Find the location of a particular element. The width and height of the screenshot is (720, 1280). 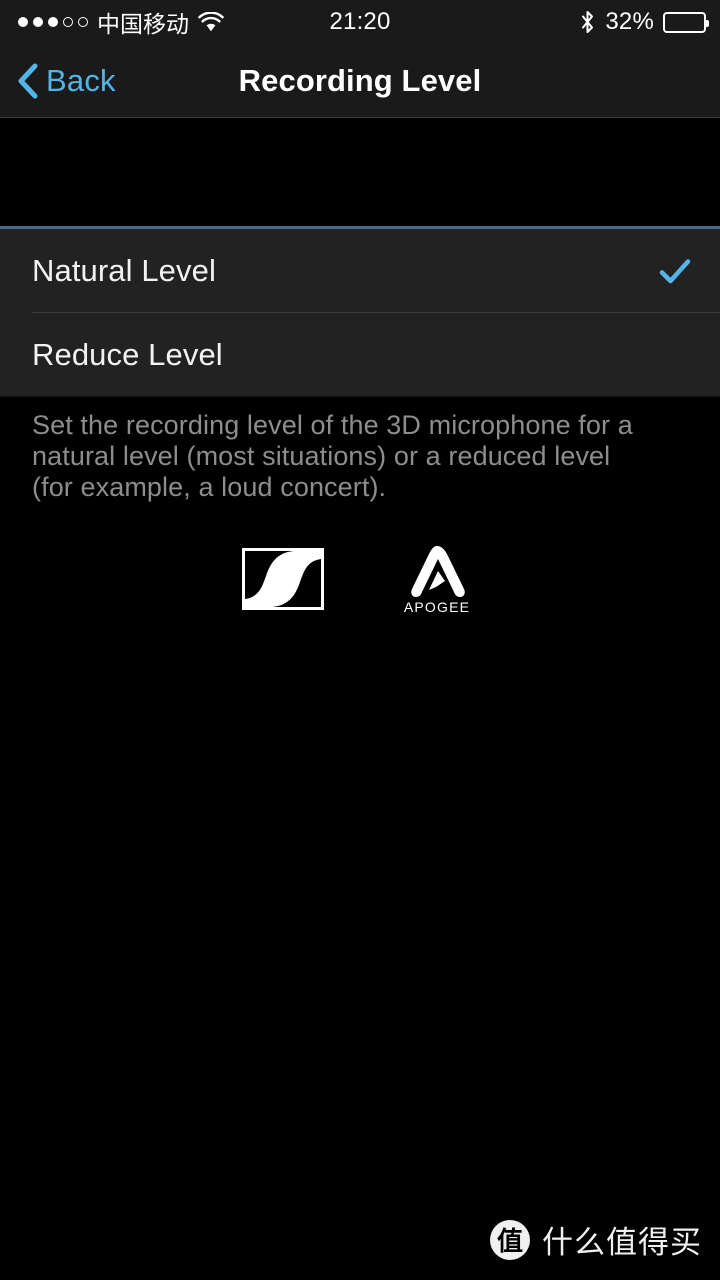

battery-icon is located at coordinates (686, 22).